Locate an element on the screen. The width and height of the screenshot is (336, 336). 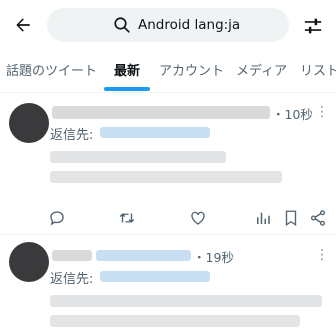
tab-lists: リスト is located at coordinates (318, 72).